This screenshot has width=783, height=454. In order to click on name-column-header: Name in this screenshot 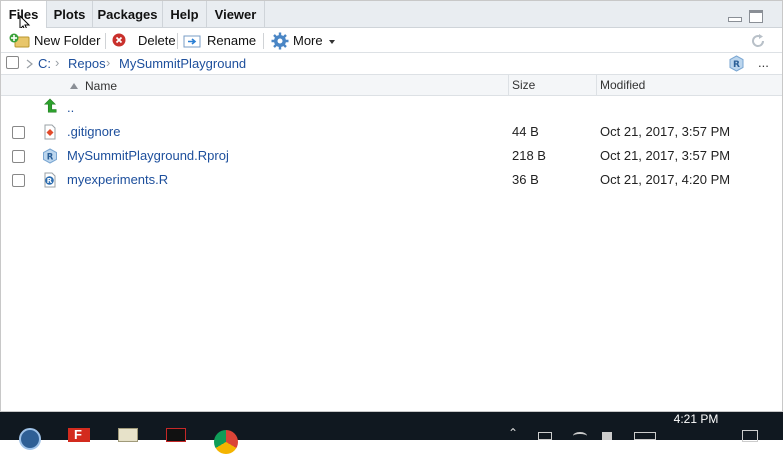, I will do `click(93, 85)`.